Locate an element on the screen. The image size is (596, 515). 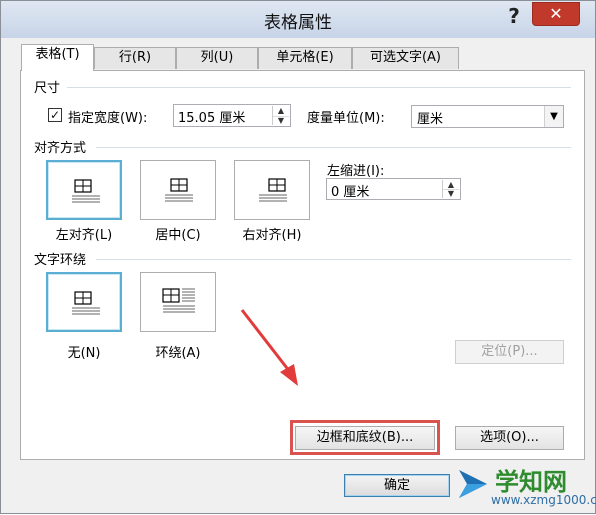
align-center-label: 居中(C) is located at coordinates (178, 235).